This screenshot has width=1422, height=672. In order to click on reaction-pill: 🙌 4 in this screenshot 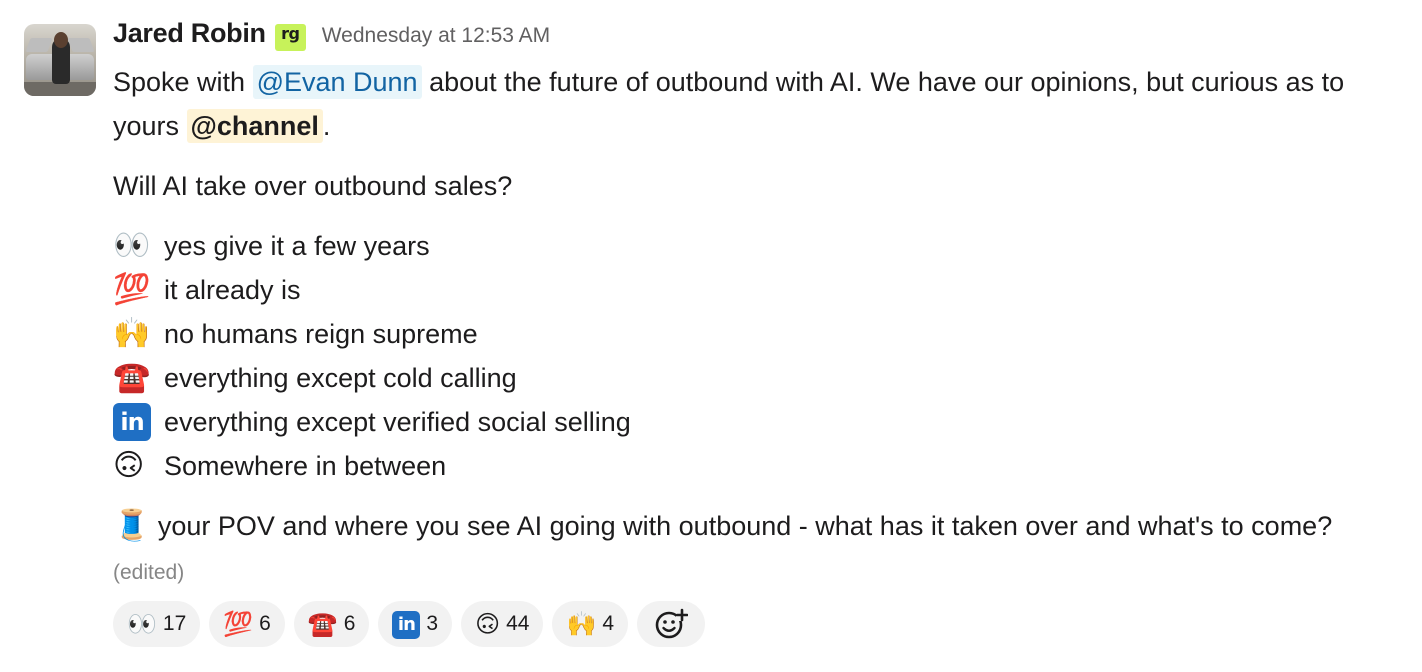, I will do `click(590, 624)`.